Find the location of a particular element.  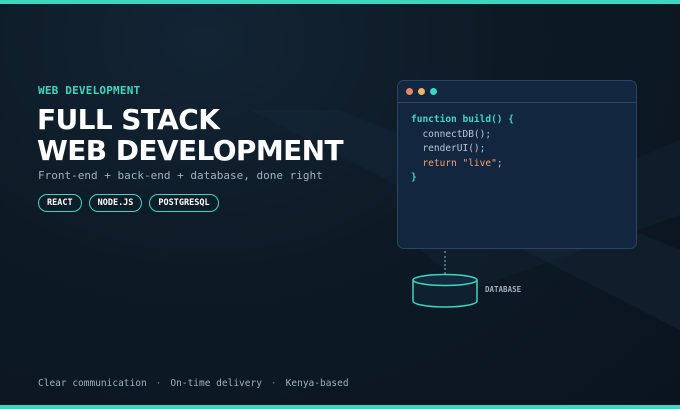

tag-postgresql: POSTGRESQL is located at coordinates (184, 203).